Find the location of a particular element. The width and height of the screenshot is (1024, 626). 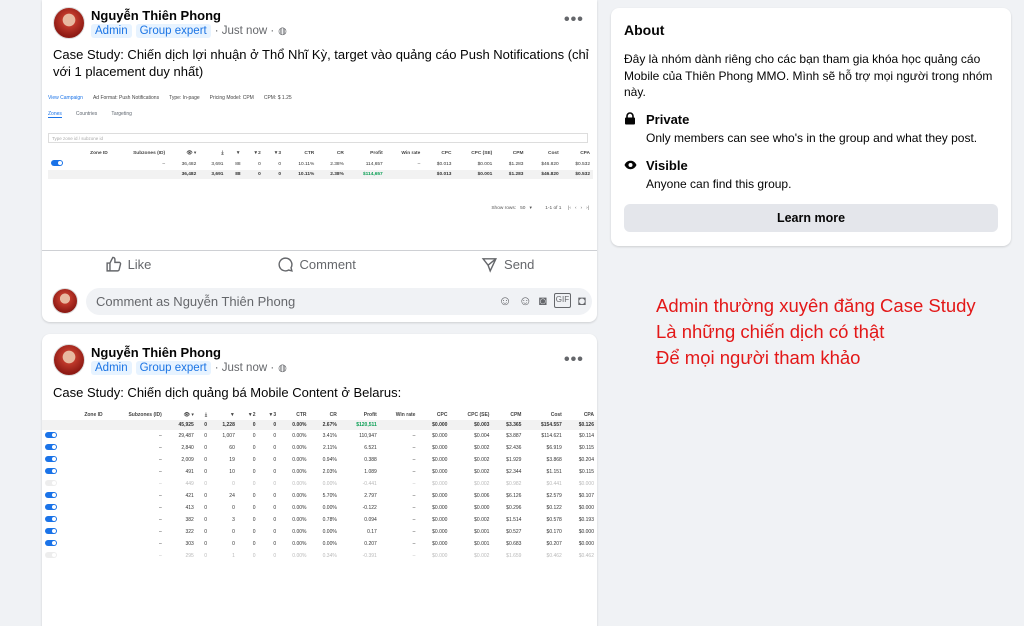

table-cell: $0.115 is located at coordinates (586, 448).